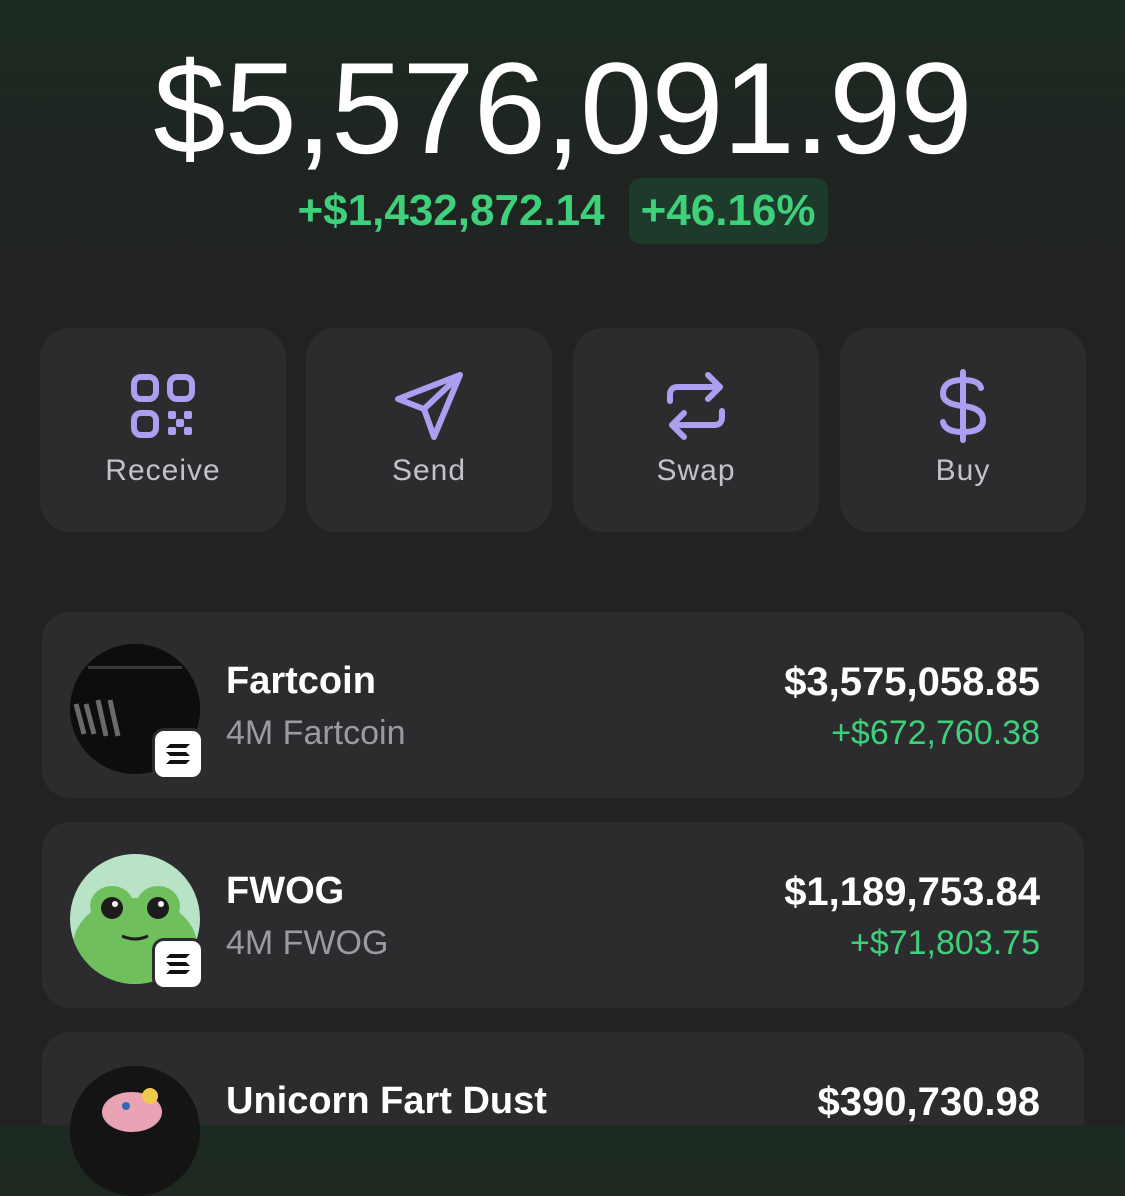 The height and width of the screenshot is (1196, 1125). Describe the element at coordinates (307, 943) in the screenshot. I see `token-holding: 4M FWOG` at that location.